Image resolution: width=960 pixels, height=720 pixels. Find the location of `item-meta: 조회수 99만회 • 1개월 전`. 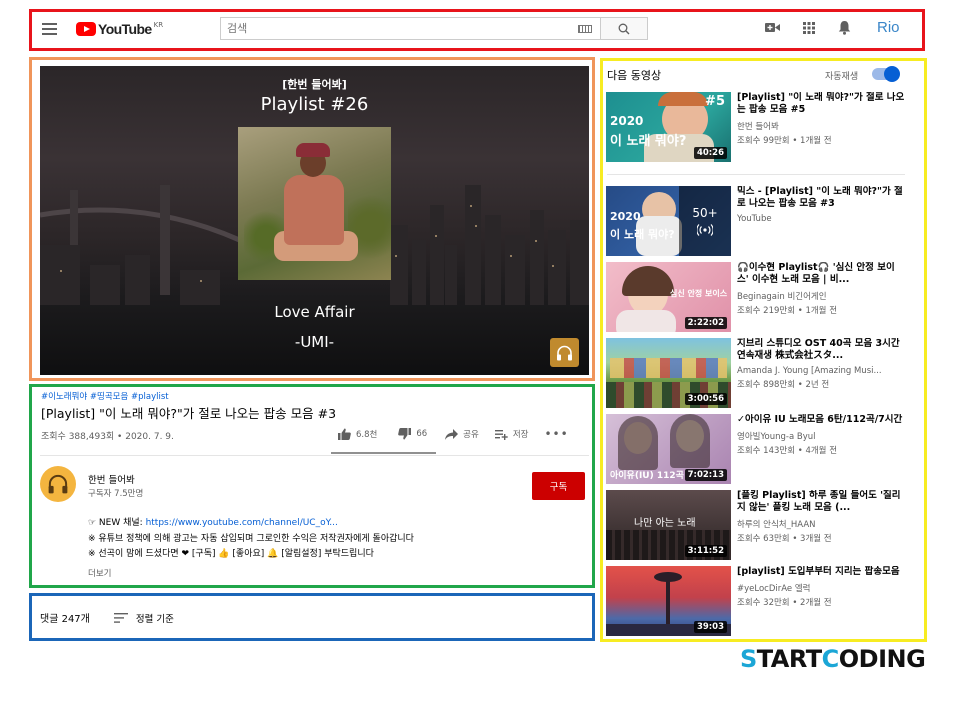

item-meta: 조회수 99만회 • 1개월 전 is located at coordinates (784, 141).